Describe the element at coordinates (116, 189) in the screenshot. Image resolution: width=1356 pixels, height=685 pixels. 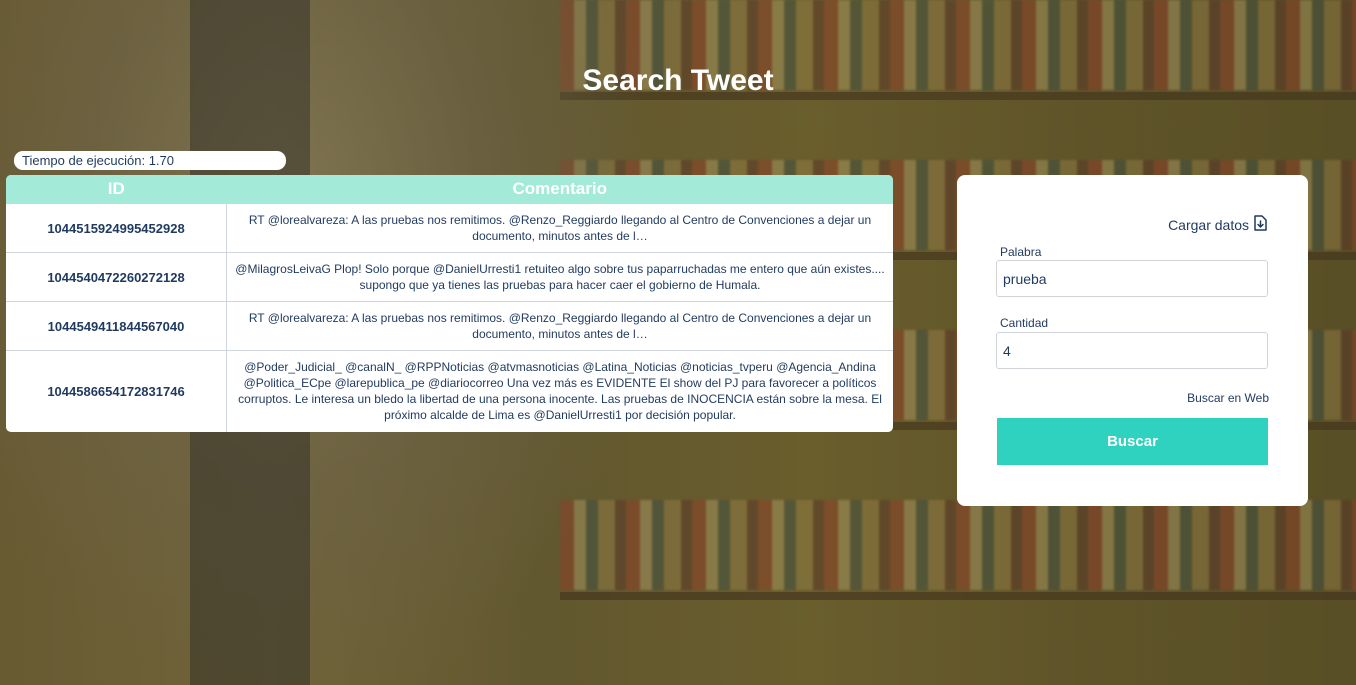
I see `column-header-id: ID` at that location.